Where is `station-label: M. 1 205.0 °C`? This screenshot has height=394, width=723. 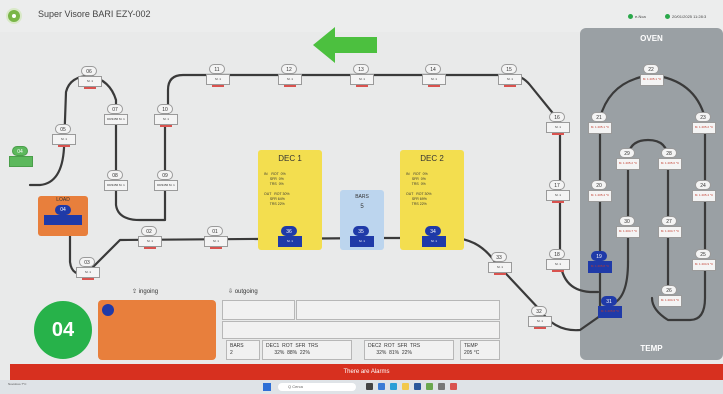
station-label: M. 1 205.0 °C is located at coordinates (670, 164).